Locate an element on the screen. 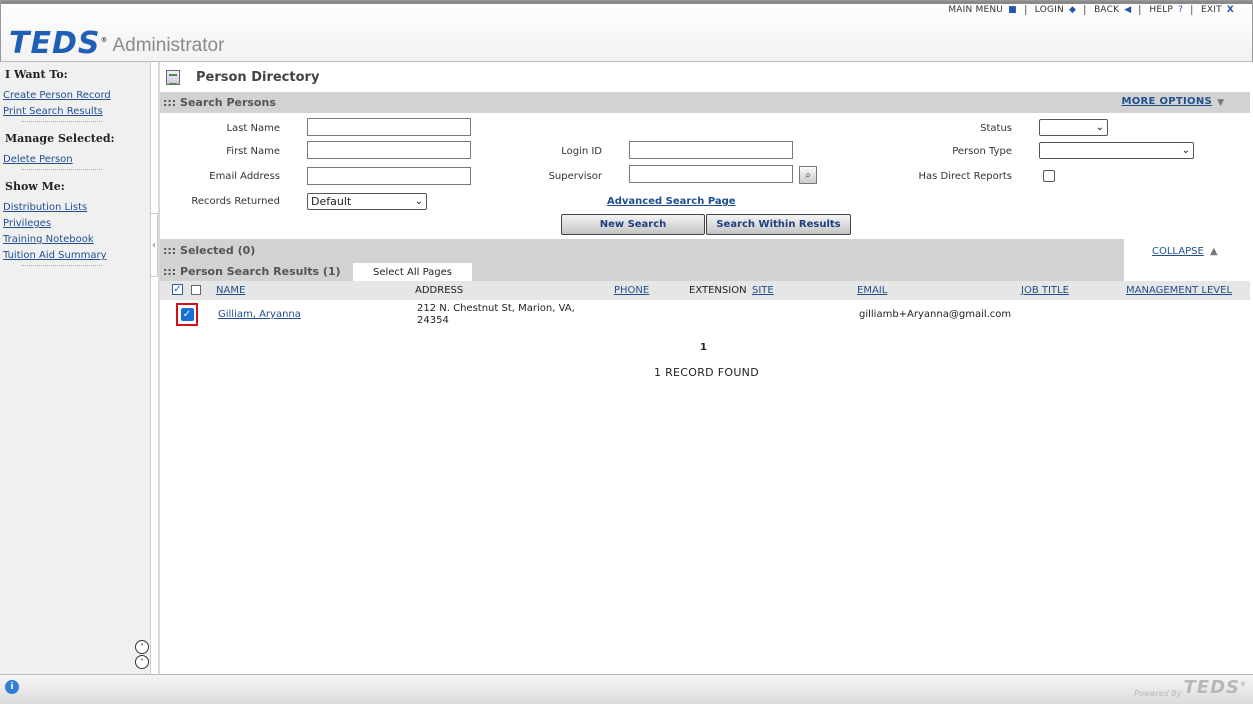 The width and height of the screenshot is (1253, 704). select-all-pages-tab: Select All Pages is located at coordinates (412, 272).